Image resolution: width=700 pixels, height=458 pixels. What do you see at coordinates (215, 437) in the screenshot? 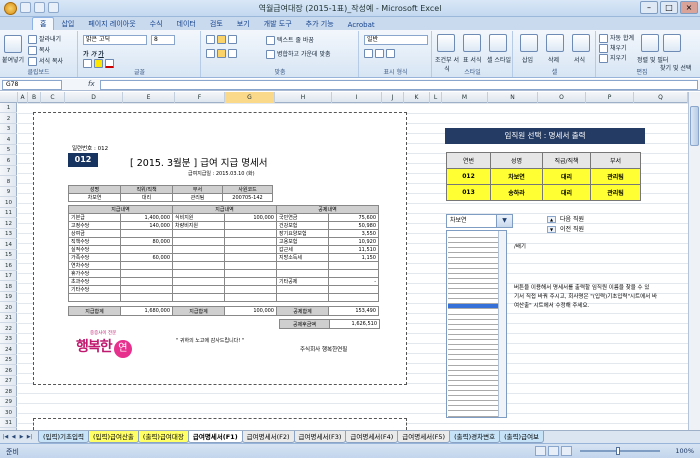
I see `sheet-tab-active: 급여명세서(F1)` at bounding box center [215, 437].